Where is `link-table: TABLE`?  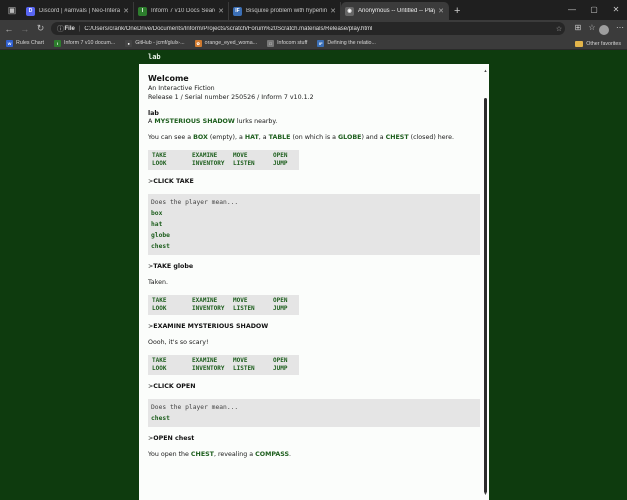 link-table: TABLE is located at coordinates (280, 137).